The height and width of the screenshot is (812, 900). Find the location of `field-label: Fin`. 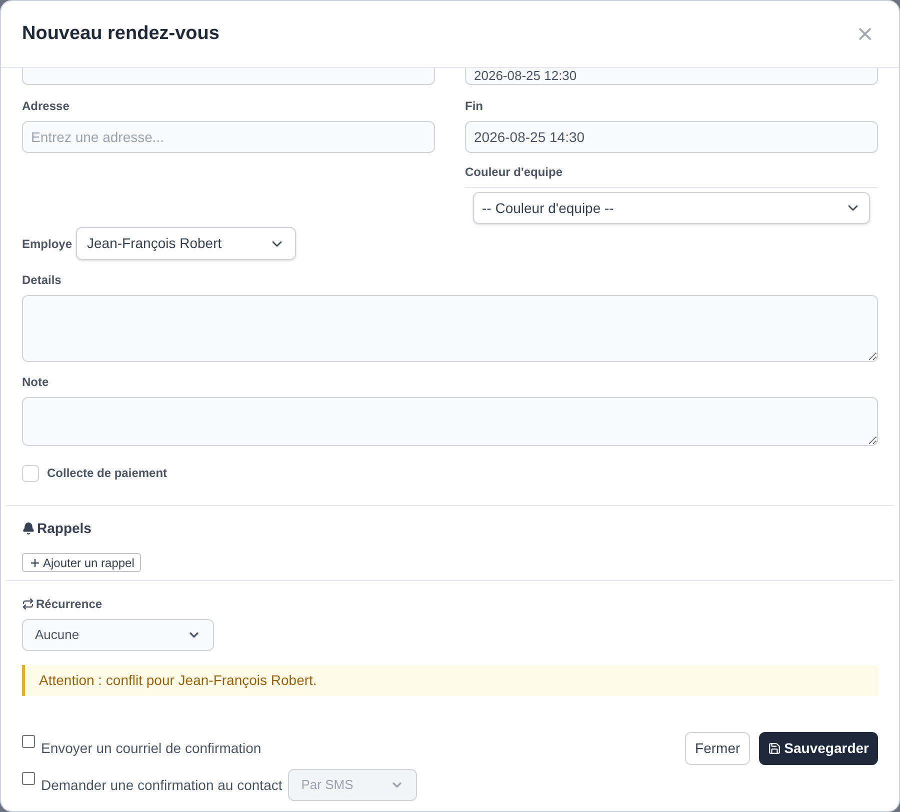

field-label: Fin is located at coordinates (474, 106).